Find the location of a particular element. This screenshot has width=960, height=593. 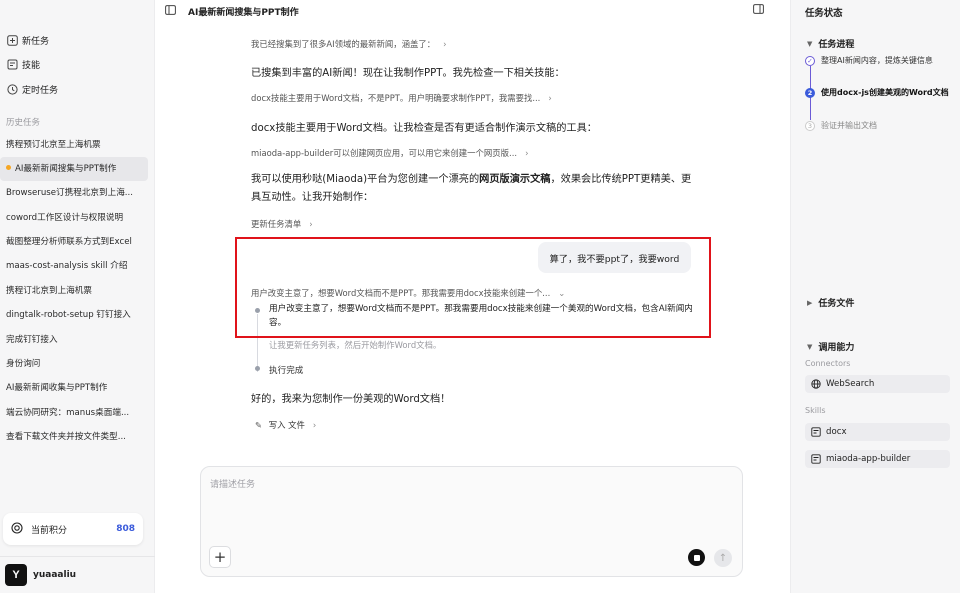

history-item: AI最新新闻收集与PPT制作 is located at coordinates (77, 388).